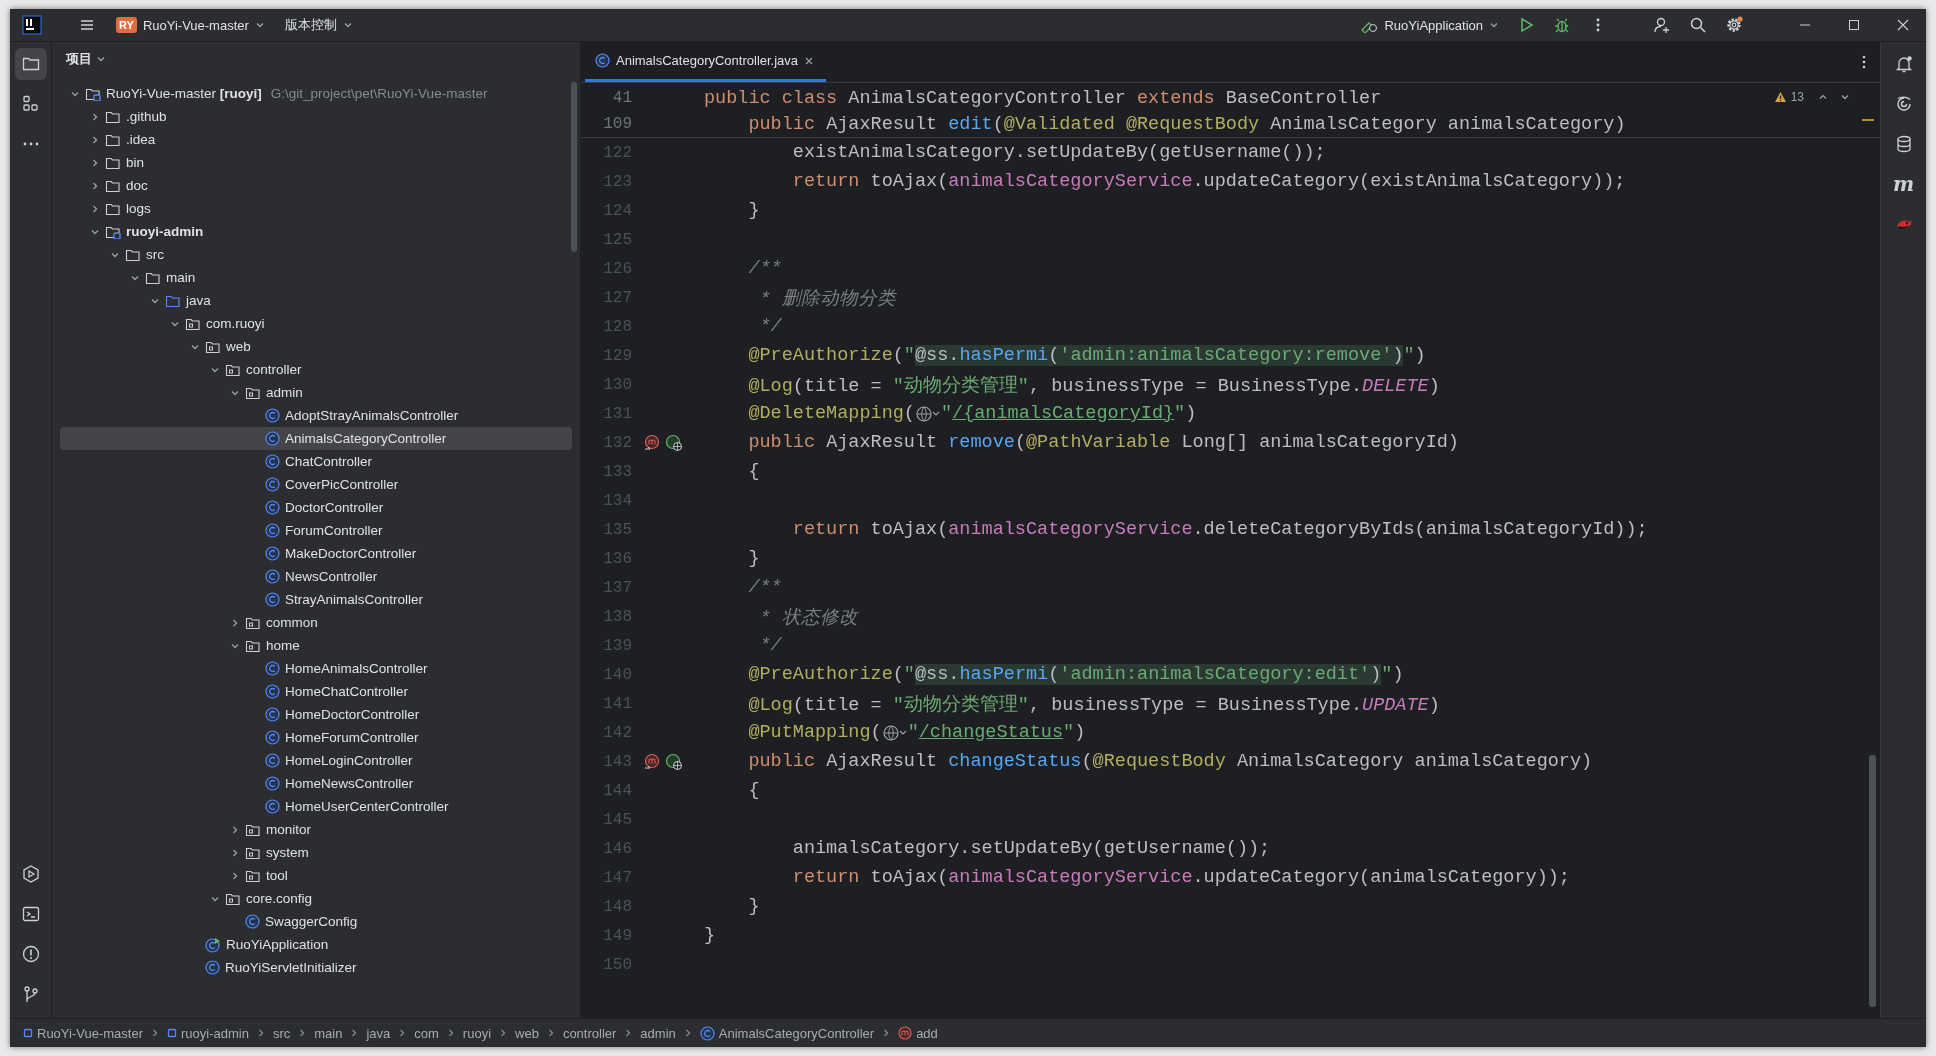 This screenshot has height=1056, width=1936. What do you see at coordinates (316, 323) in the screenshot?
I see `tree-item: com.ruoyi` at bounding box center [316, 323].